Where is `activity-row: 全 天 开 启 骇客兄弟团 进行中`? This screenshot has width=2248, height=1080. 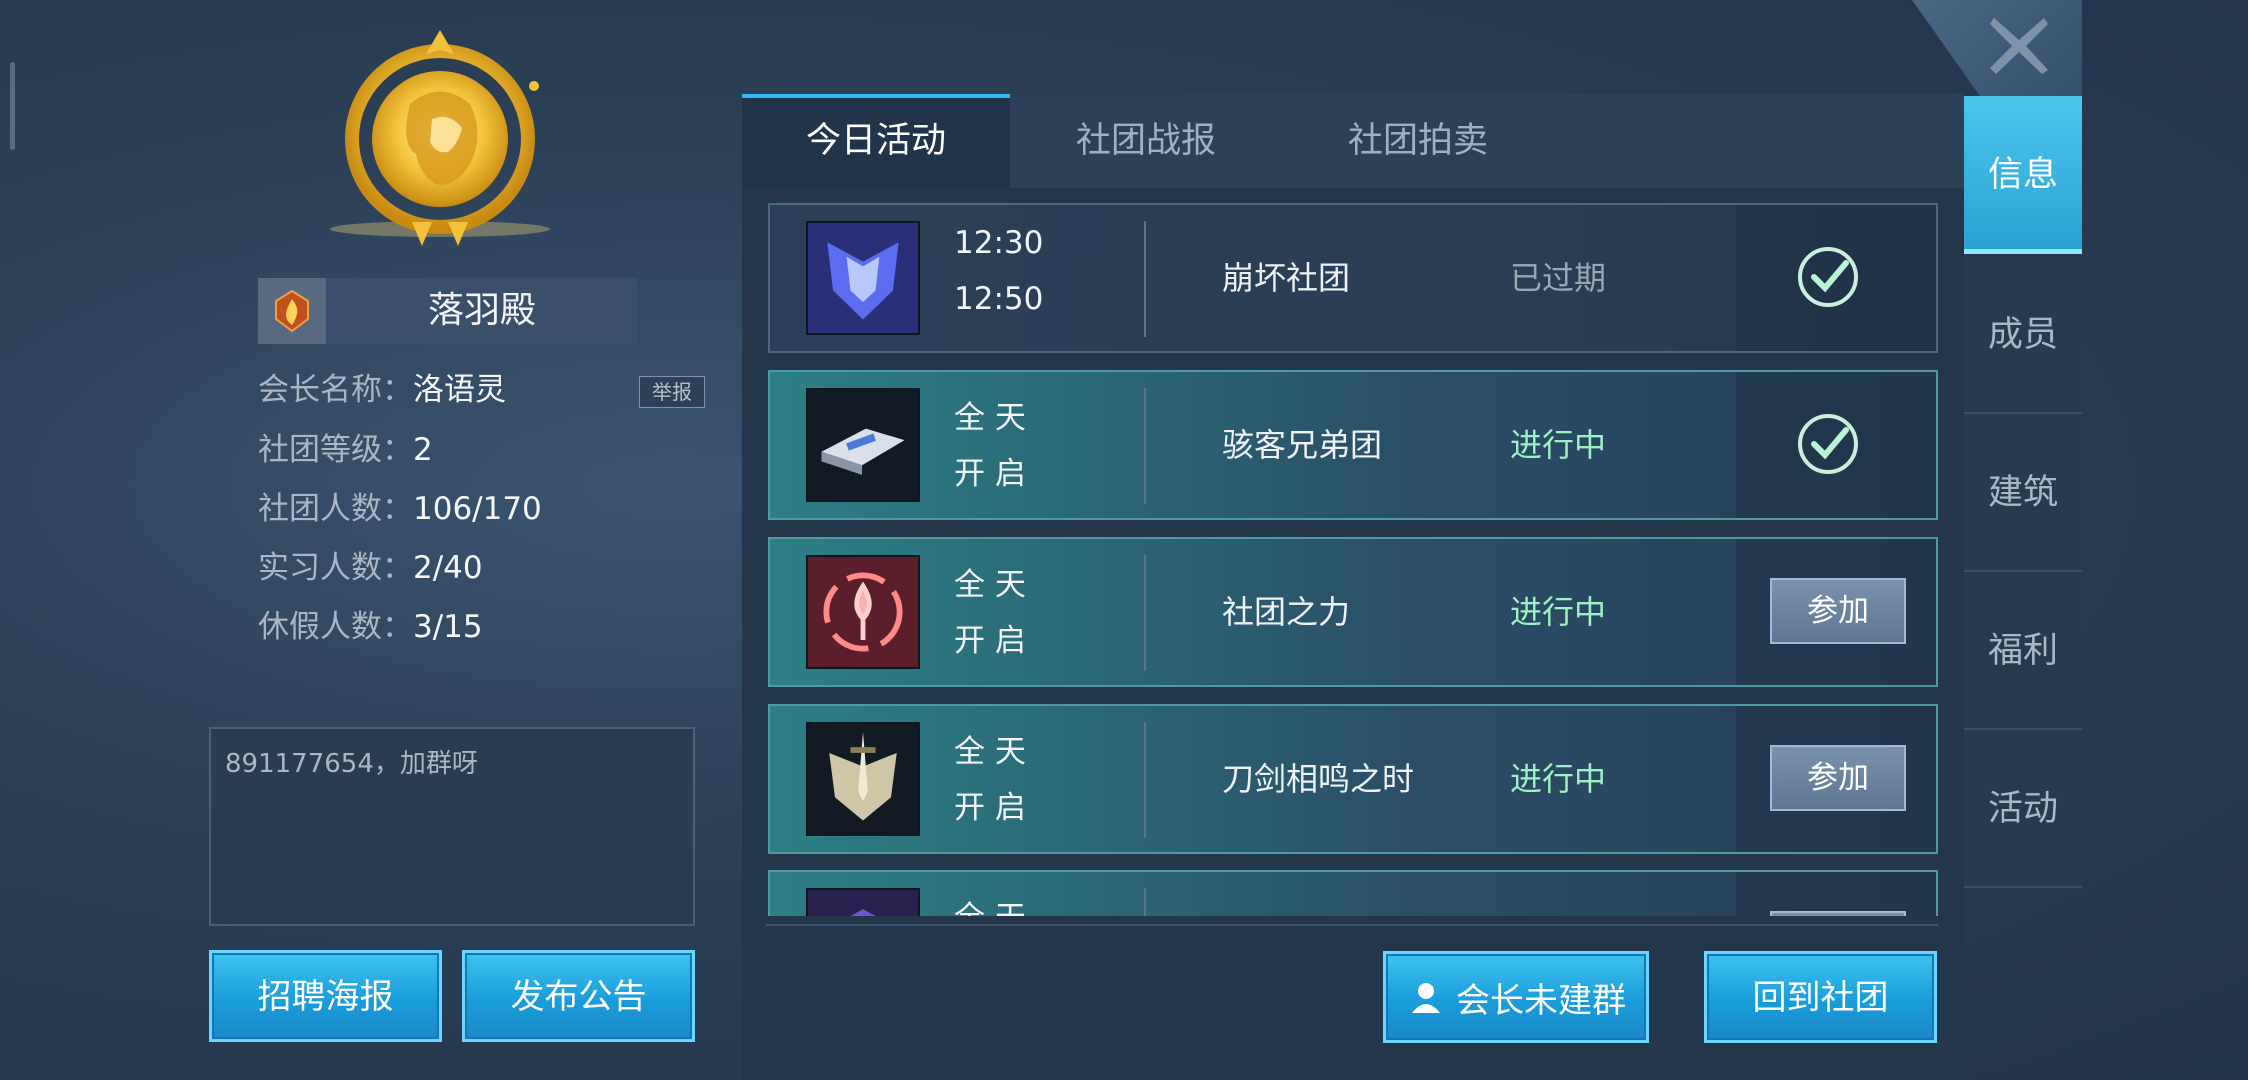
activity-row: 全 天 开 启 骇客兄弟团 进行中 is located at coordinates (1353, 445).